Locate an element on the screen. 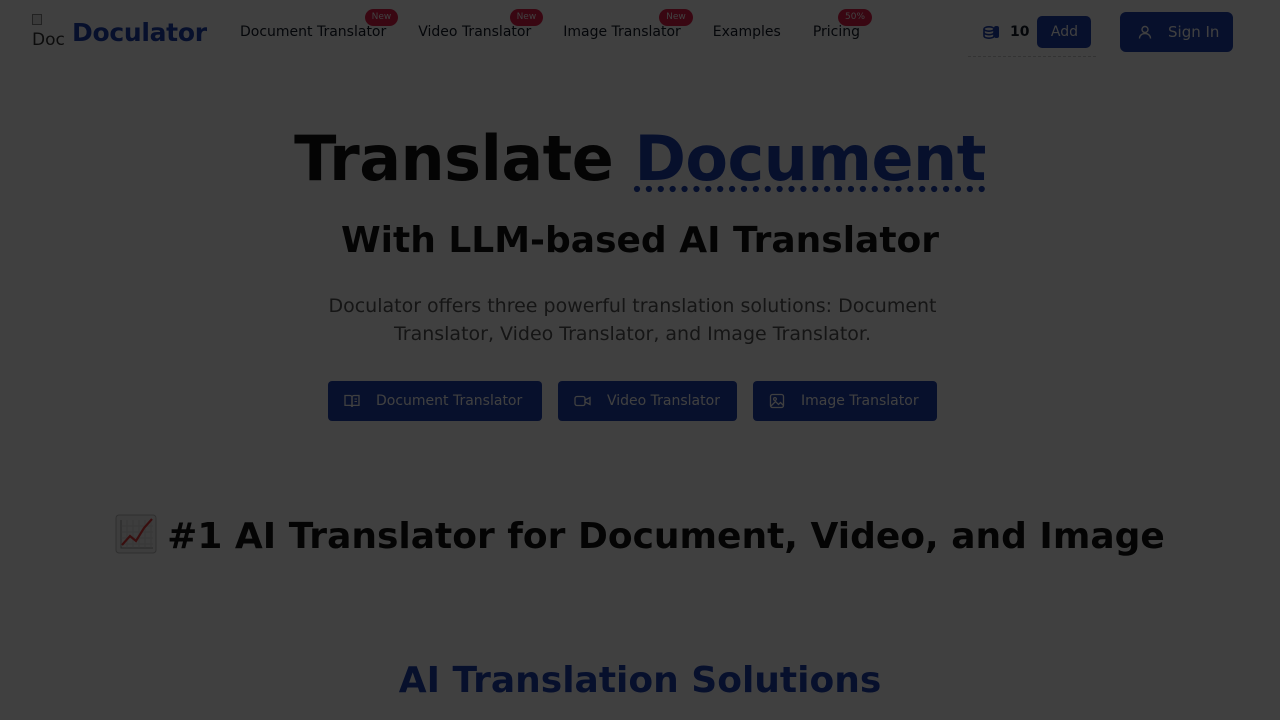 The image size is (1280, 720). cta-label: Image Translator is located at coordinates (860, 401).